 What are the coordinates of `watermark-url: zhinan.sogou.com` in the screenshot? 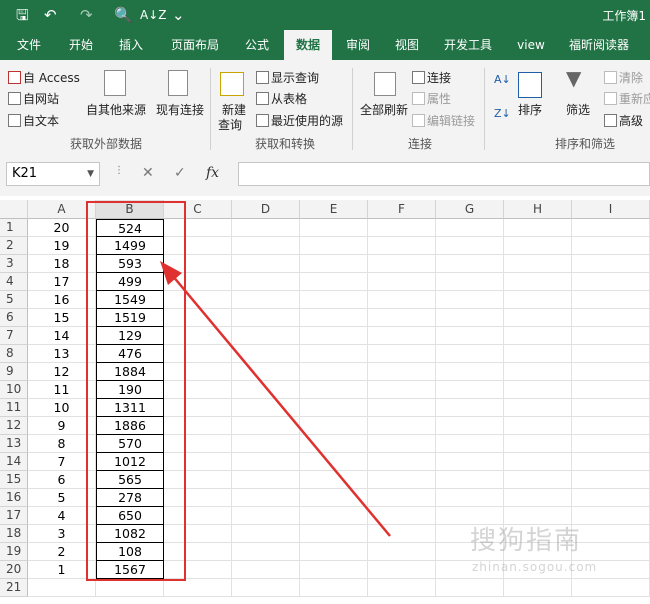 It's located at (535, 567).